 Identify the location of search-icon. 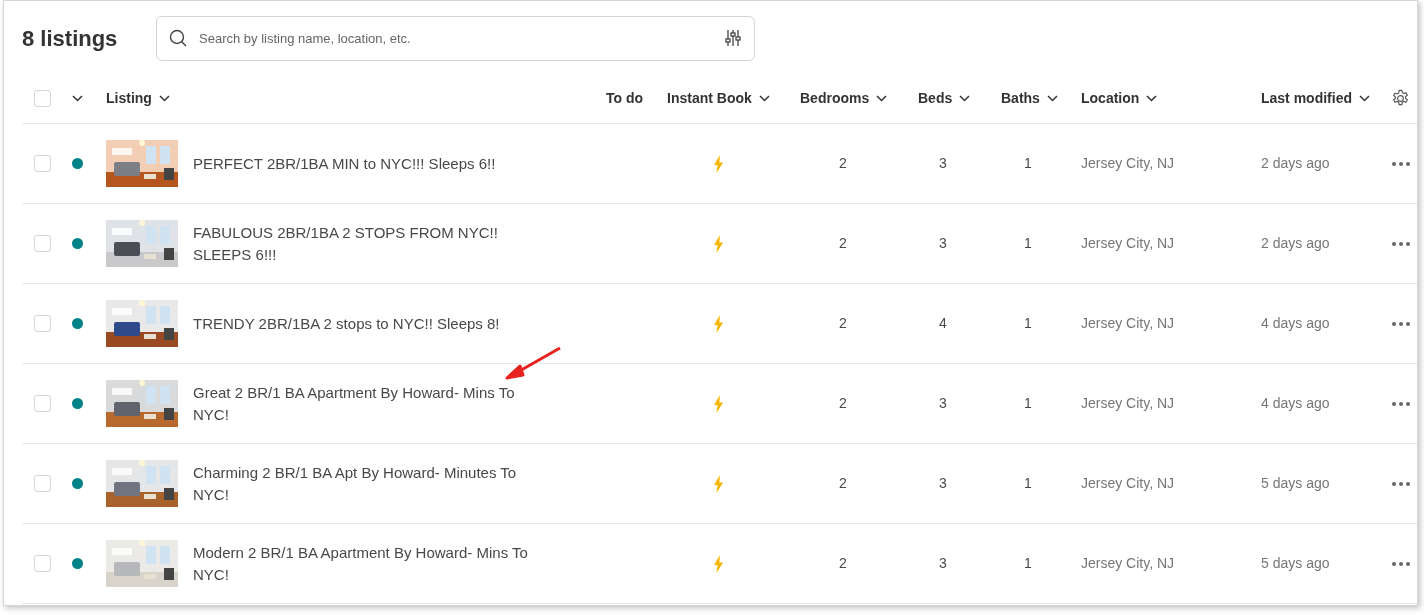
(178, 37).